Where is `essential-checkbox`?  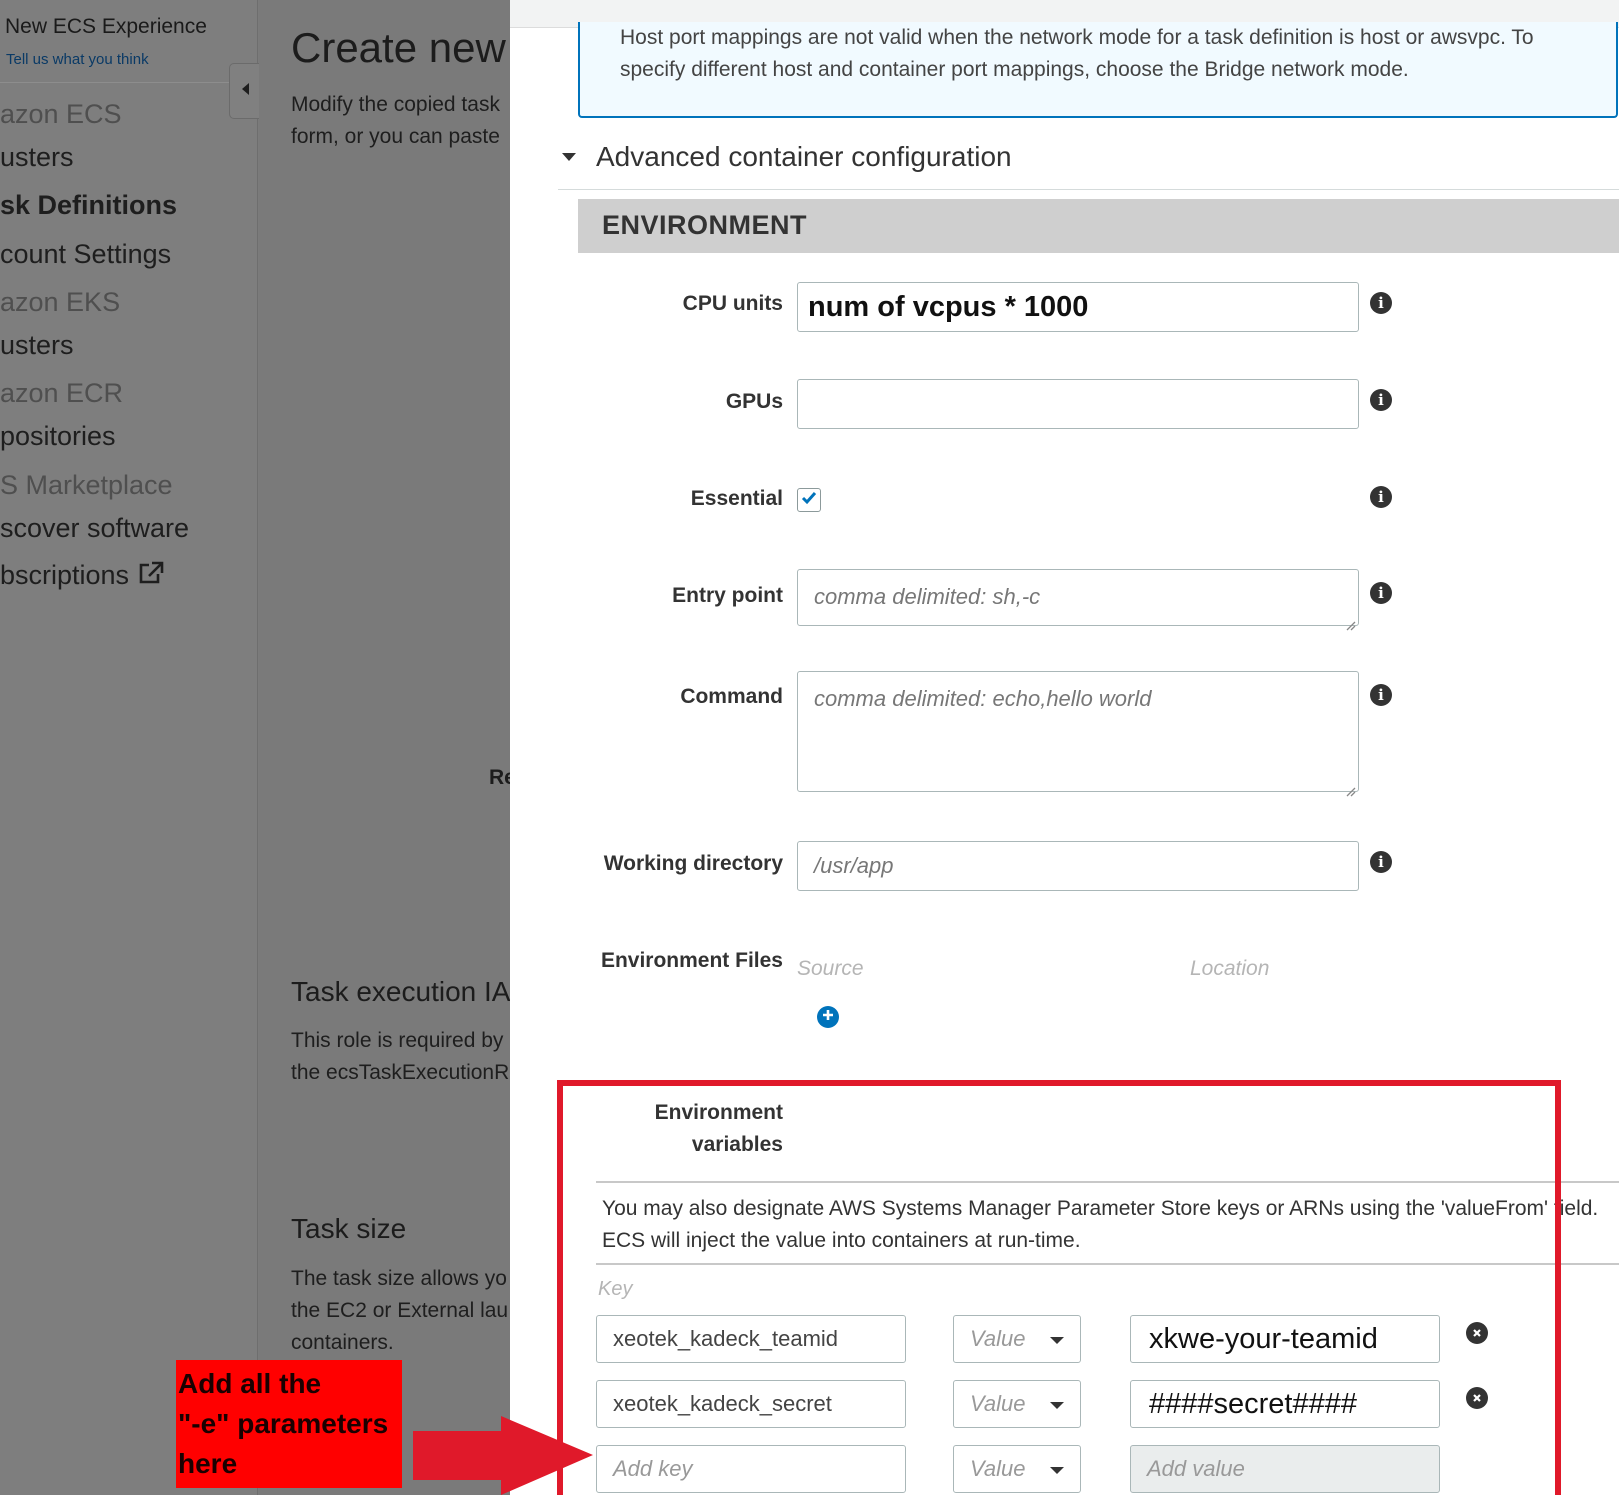
essential-checkbox is located at coordinates (809, 500).